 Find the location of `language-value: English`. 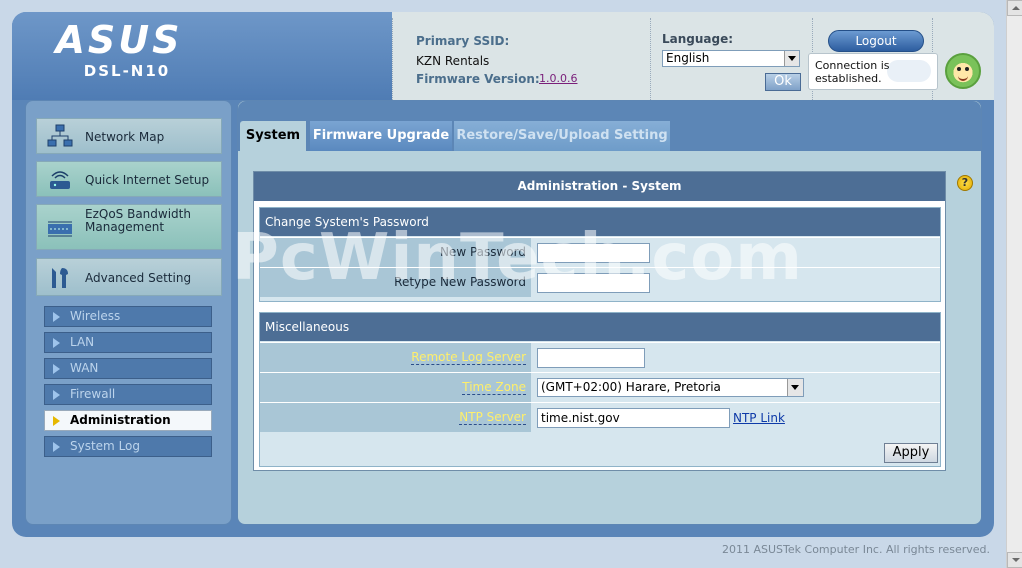

language-value: English is located at coordinates (688, 58).